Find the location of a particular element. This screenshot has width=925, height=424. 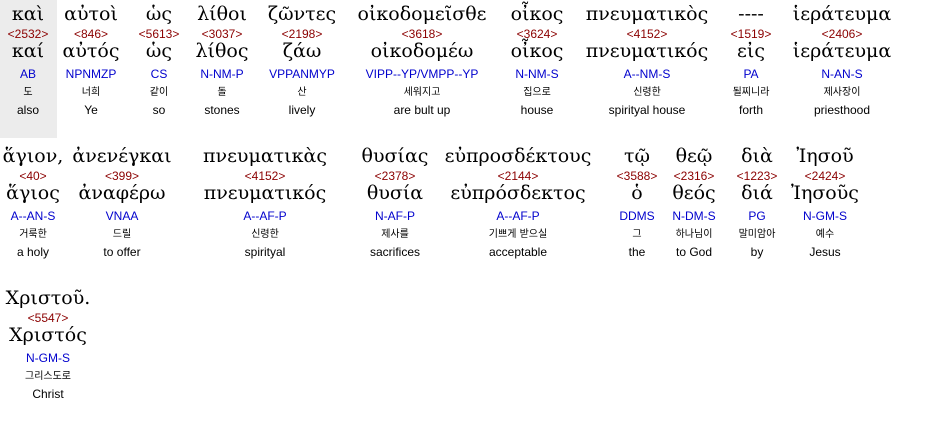

korean-gloss: 그리스도로 is located at coordinates (48, 376).